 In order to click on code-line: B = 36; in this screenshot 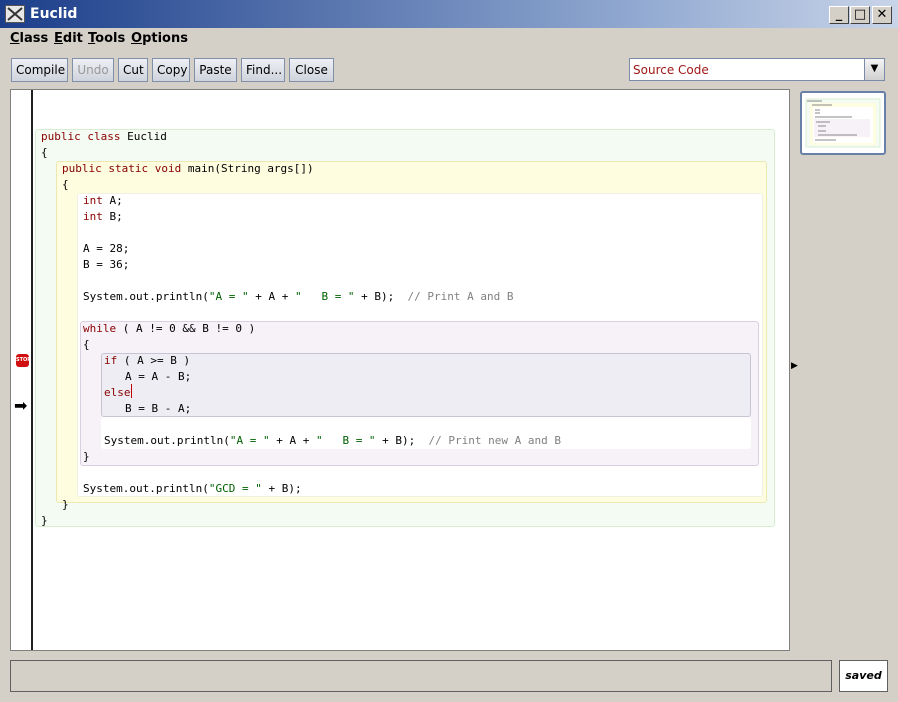, I will do `click(106, 264)`.